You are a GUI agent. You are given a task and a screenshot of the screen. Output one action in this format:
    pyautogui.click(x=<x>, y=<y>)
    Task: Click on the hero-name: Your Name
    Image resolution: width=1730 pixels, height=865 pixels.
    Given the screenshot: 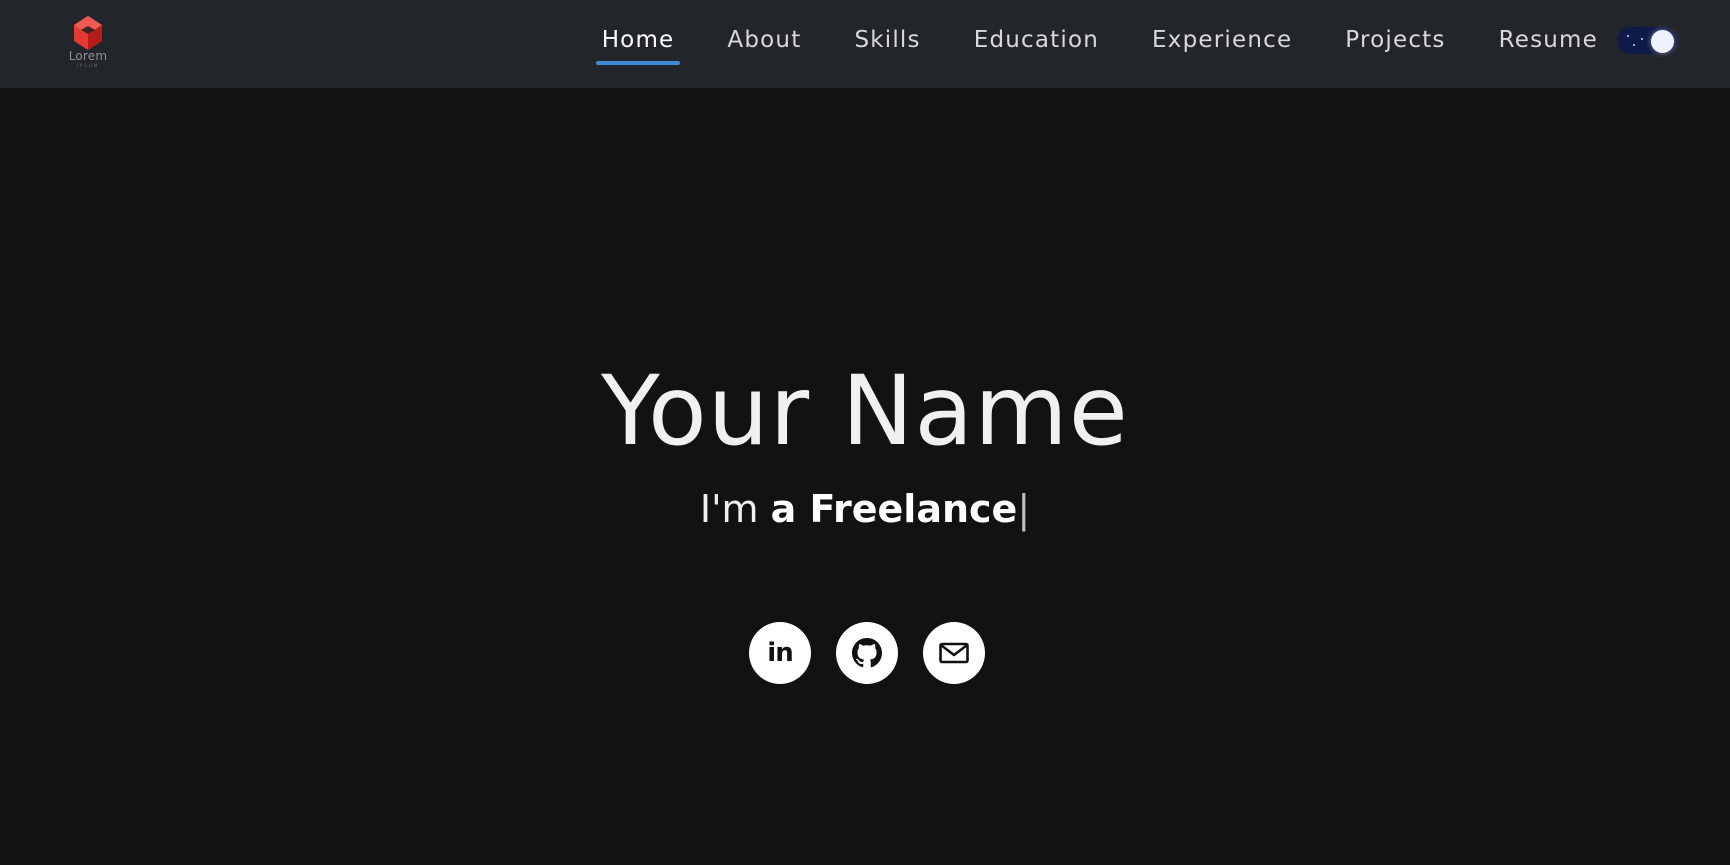 What is the action you would take?
    pyautogui.click(x=865, y=411)
    